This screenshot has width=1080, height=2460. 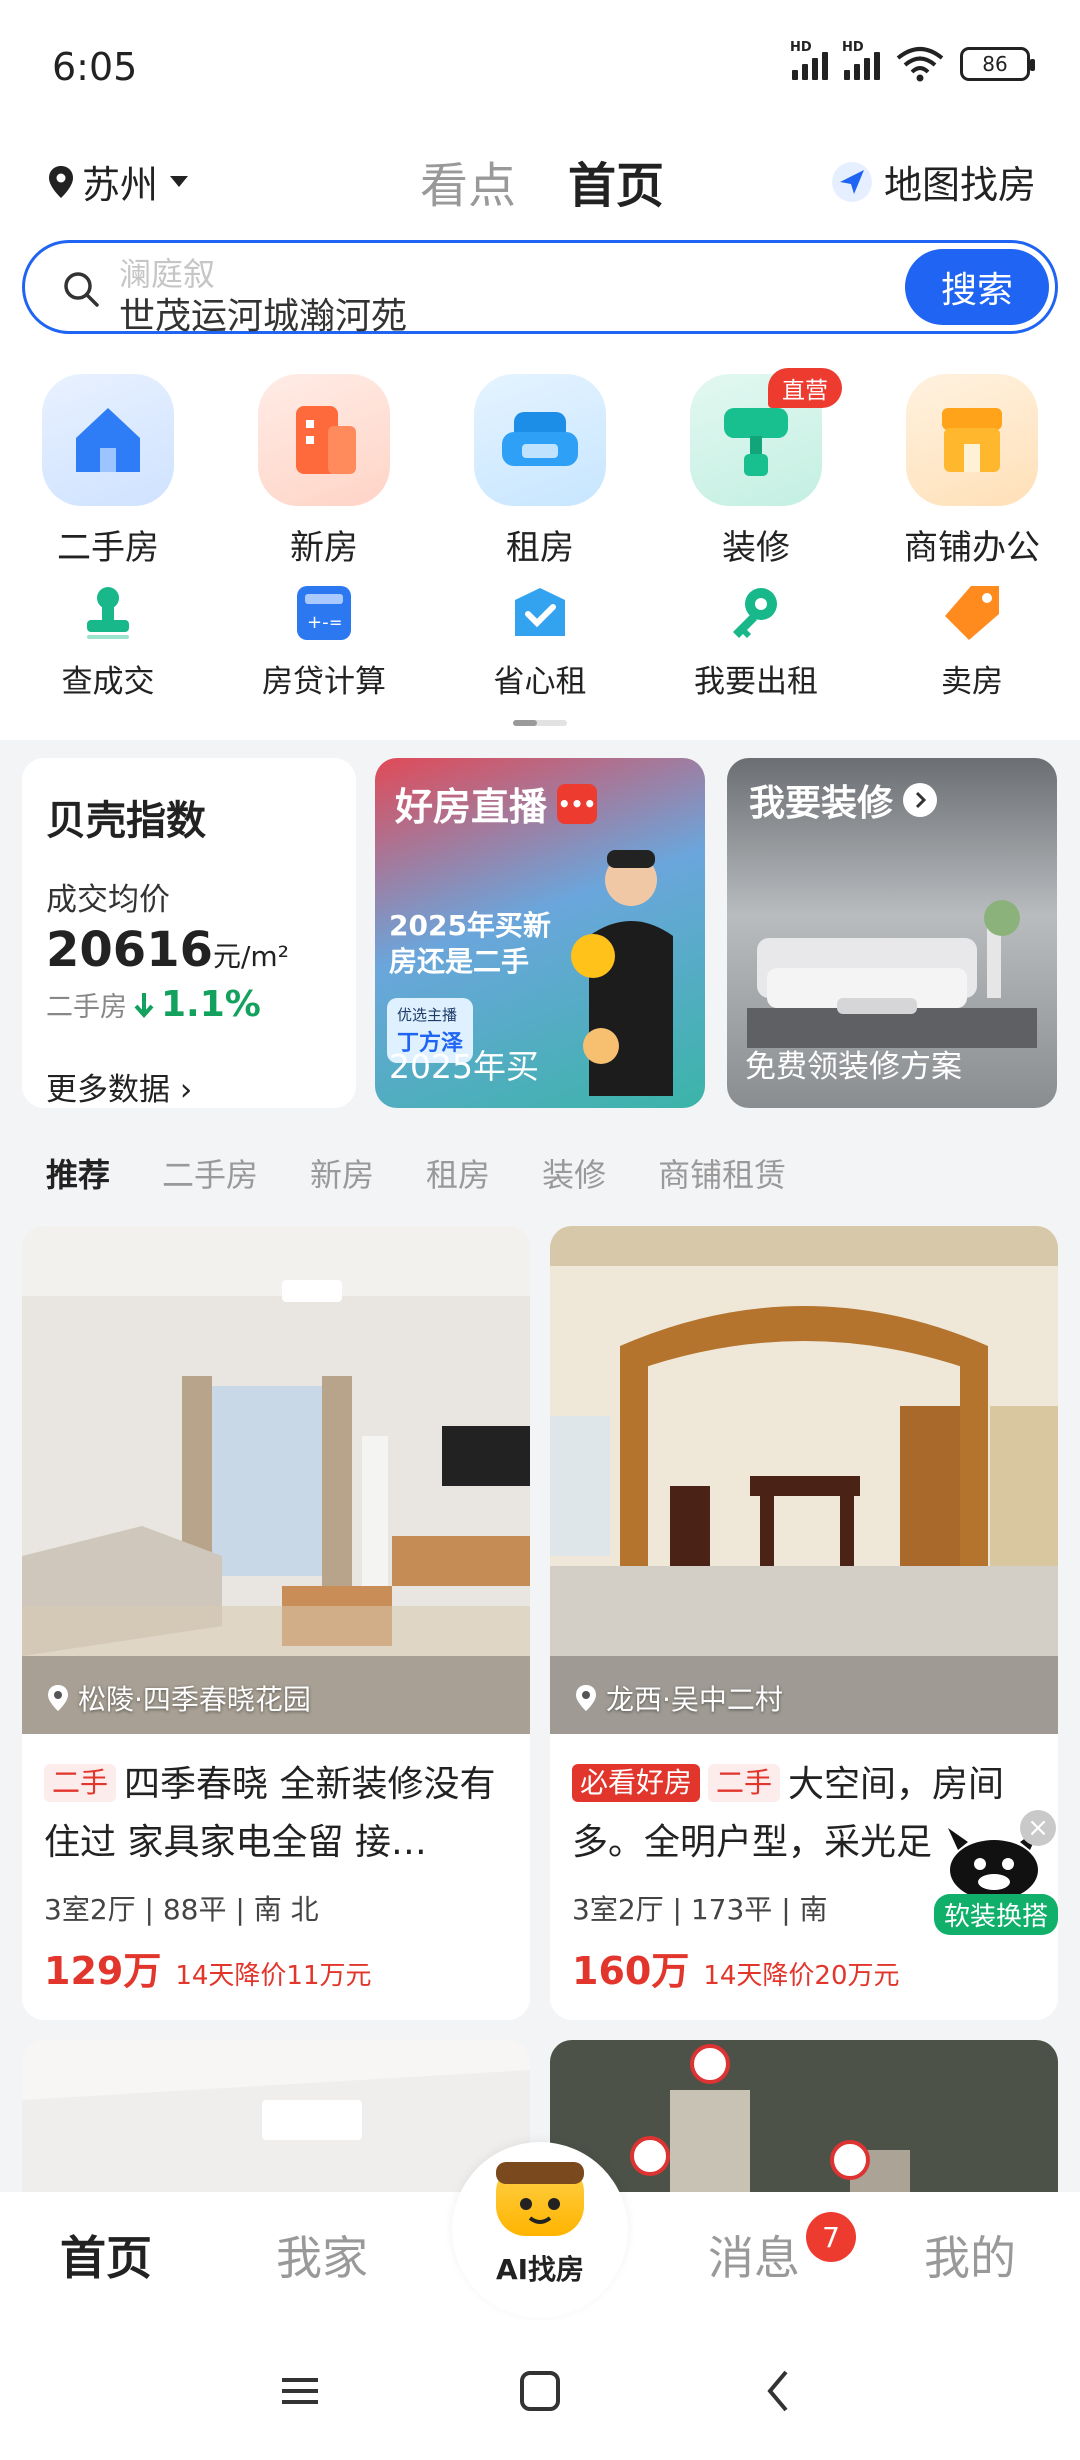 What do you see at coordinates (167, 950) in the screenshot?
I see `index-price: 20616元/m²` at bounding box center [167, 950].